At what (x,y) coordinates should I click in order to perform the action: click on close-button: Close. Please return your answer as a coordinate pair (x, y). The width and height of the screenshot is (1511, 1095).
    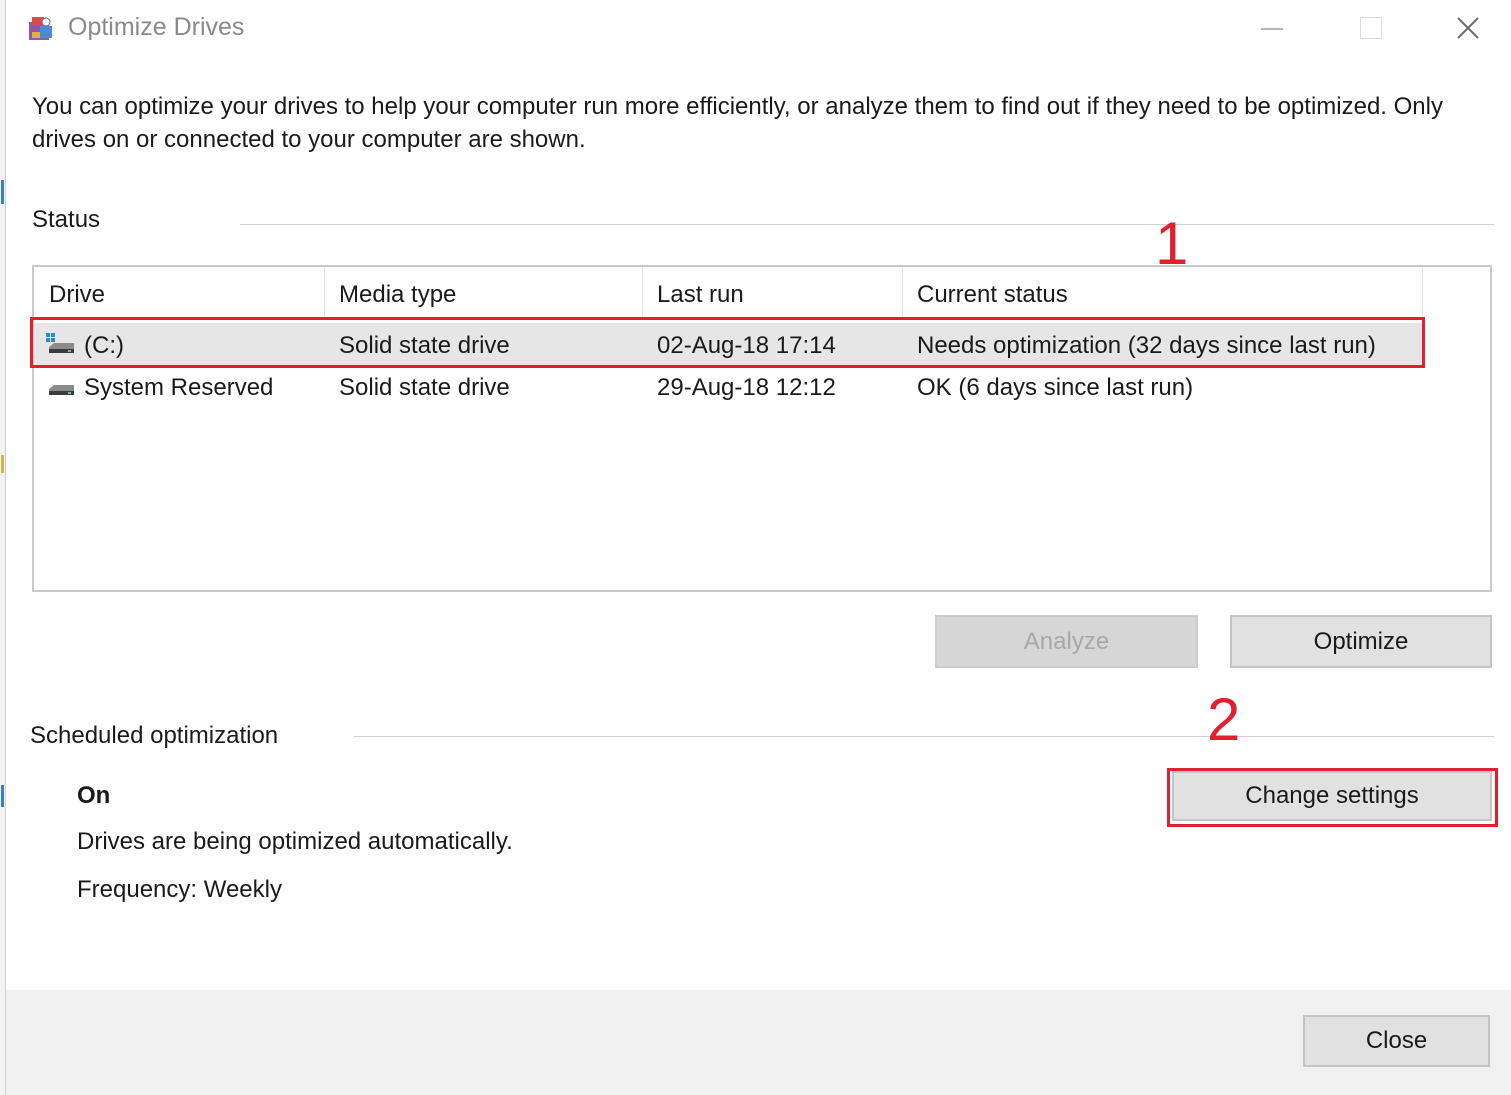
    Looking at the image, I should click on (1396, 1041).